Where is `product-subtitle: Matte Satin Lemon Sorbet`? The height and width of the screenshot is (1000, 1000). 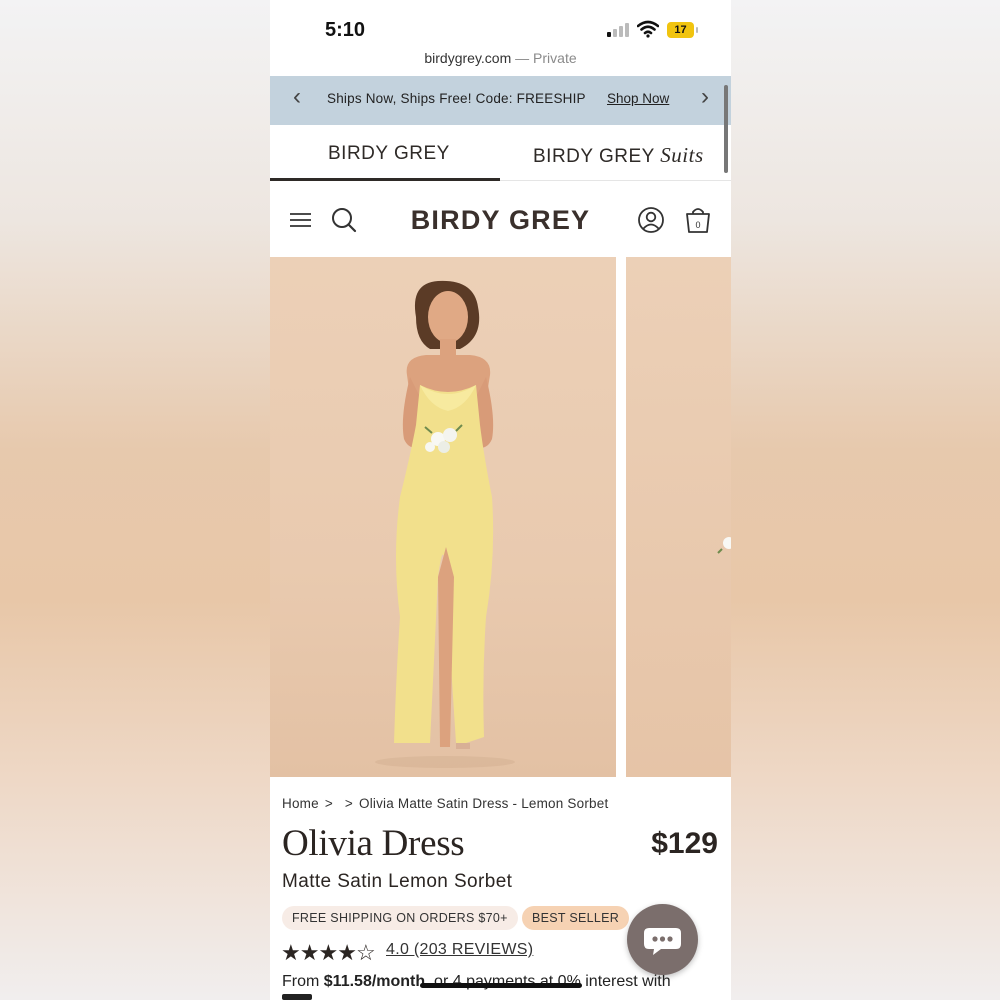
product-subtitle: Matte Satin Lemon Sorbet is located at coordinates (397, 881).